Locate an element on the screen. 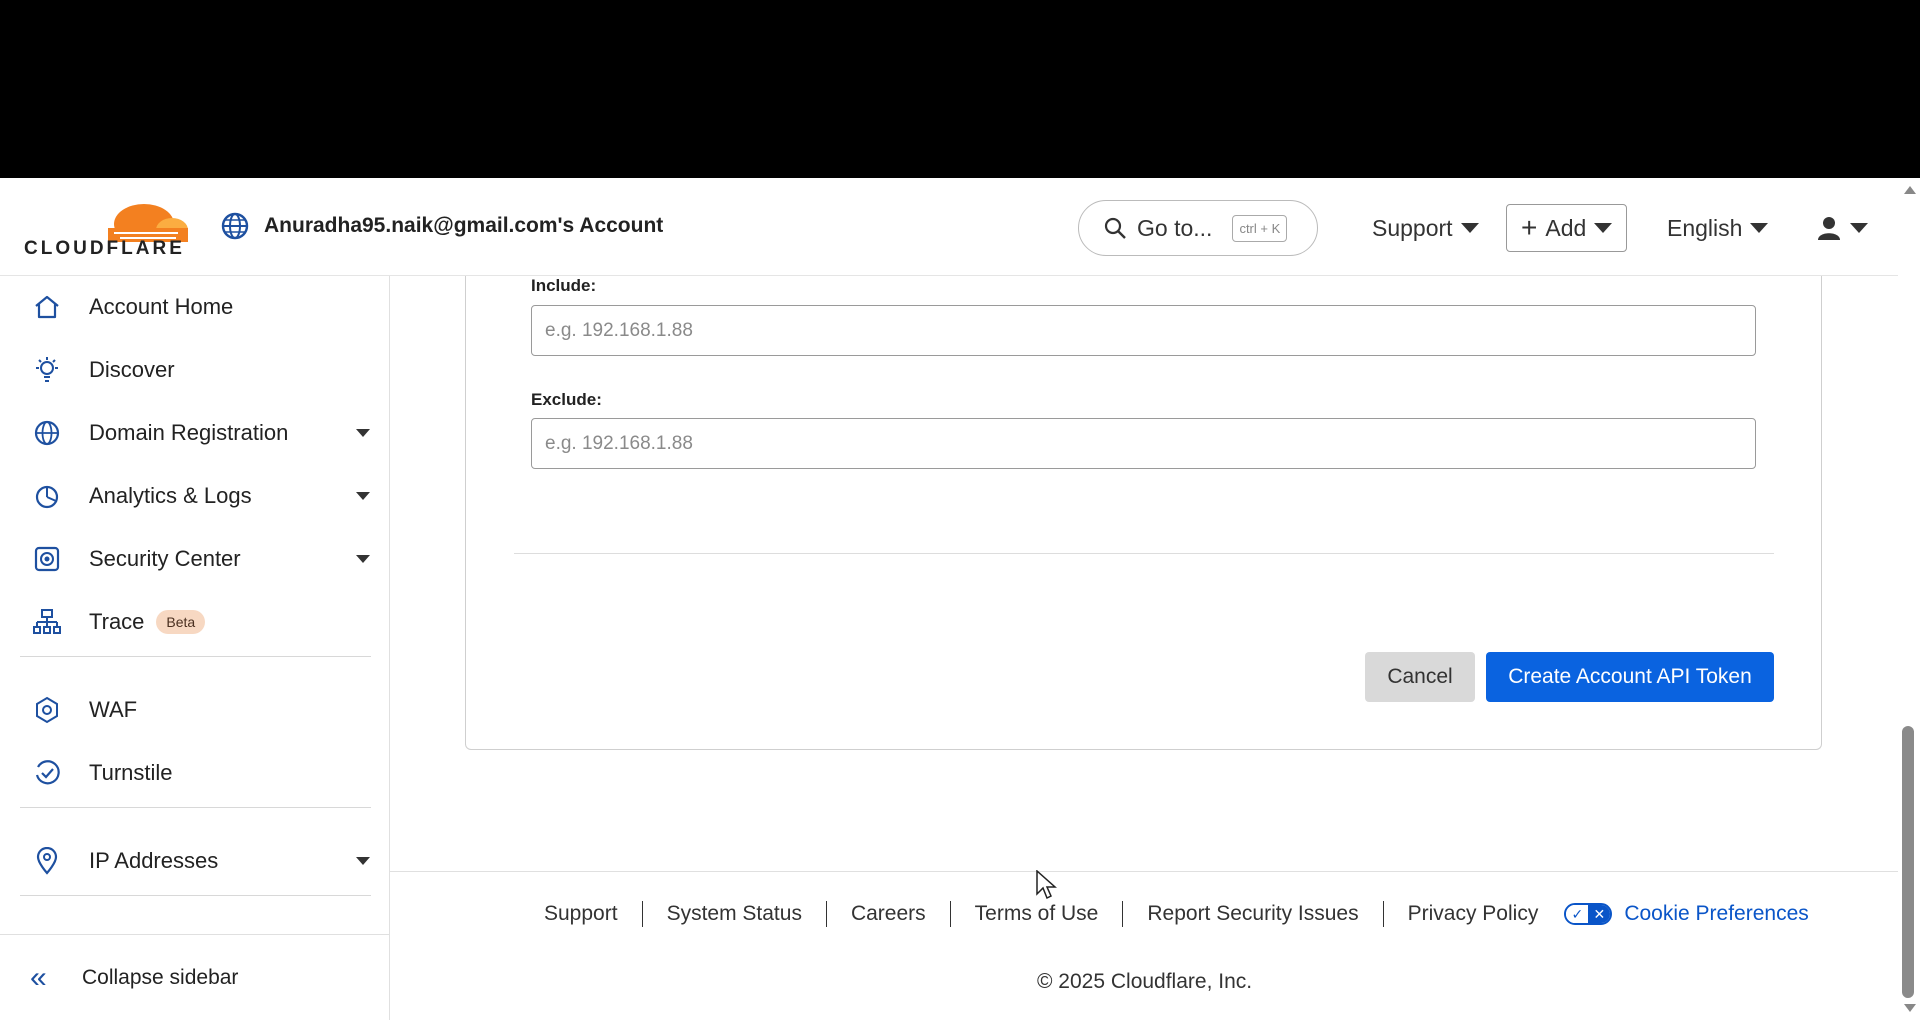  sidebar-item-domain-registration: Domain Registration is located at coordinates (195, 433).